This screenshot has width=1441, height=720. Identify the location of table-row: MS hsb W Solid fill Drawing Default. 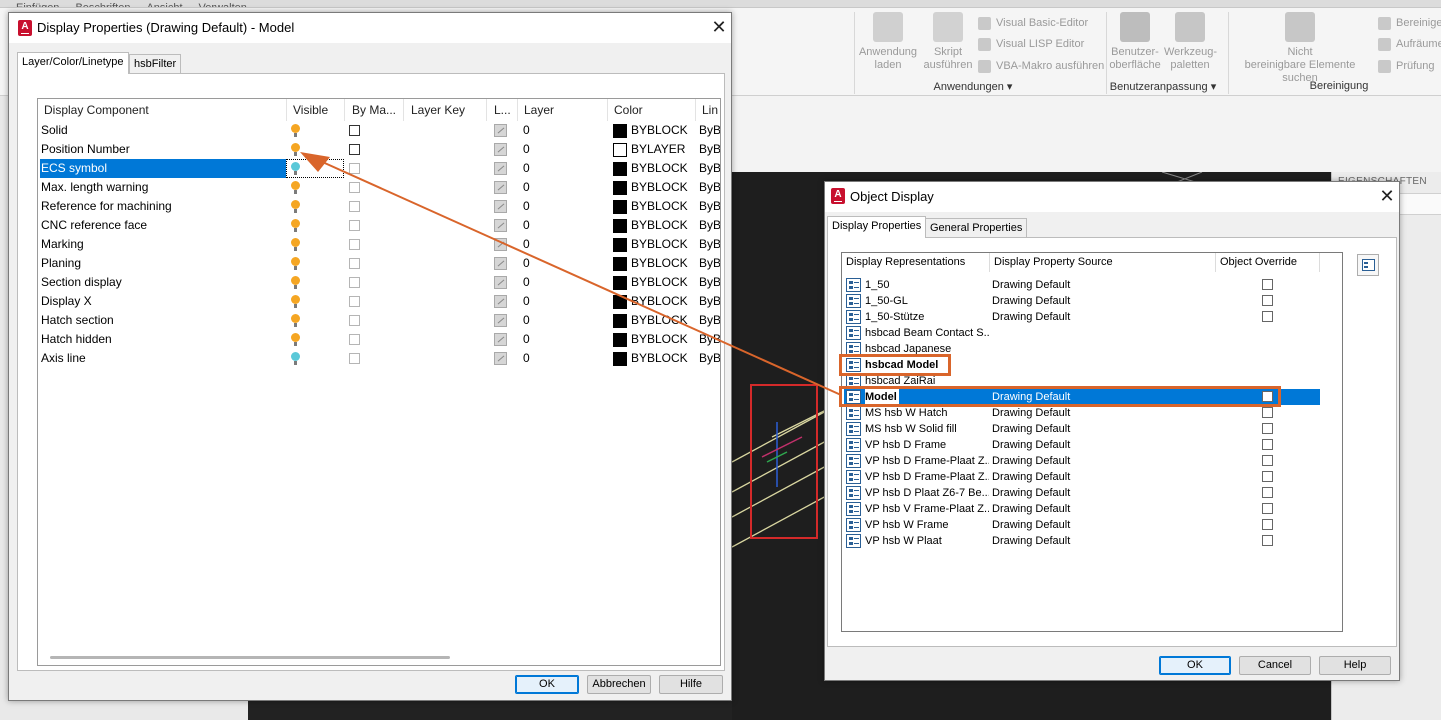
(1082, 429).